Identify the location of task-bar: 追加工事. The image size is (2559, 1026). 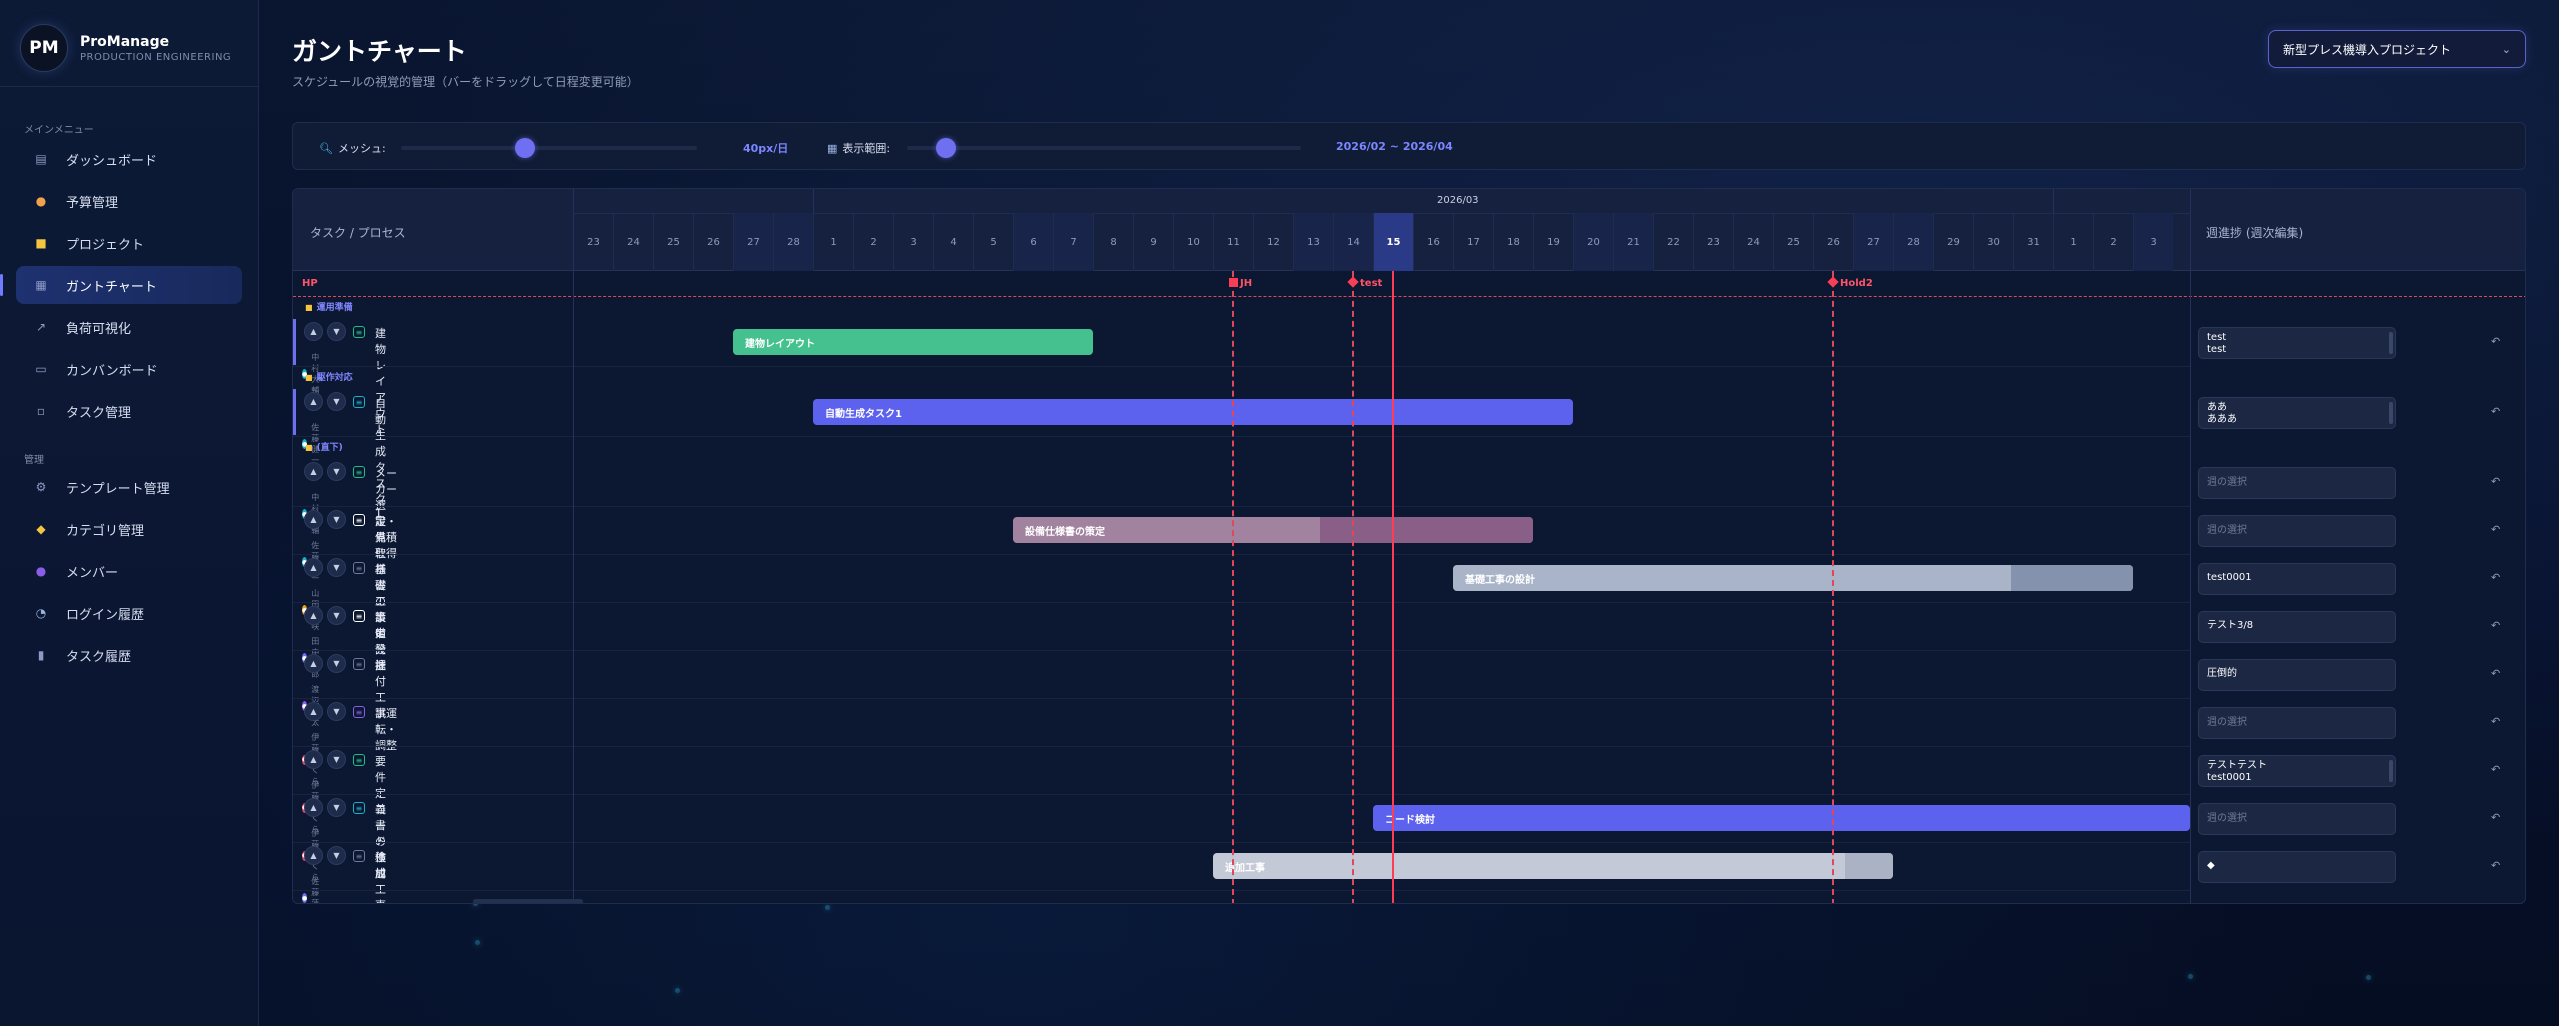
(1553, 866).